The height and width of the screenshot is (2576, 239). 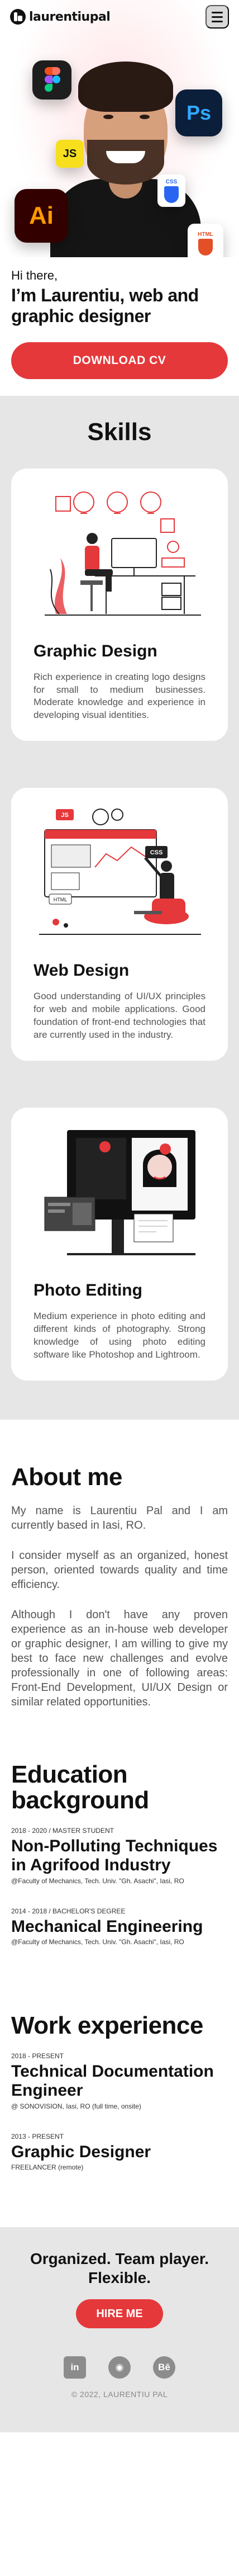 I want to click on skill-title: Photo Editing, so click(x=88, y=1290).